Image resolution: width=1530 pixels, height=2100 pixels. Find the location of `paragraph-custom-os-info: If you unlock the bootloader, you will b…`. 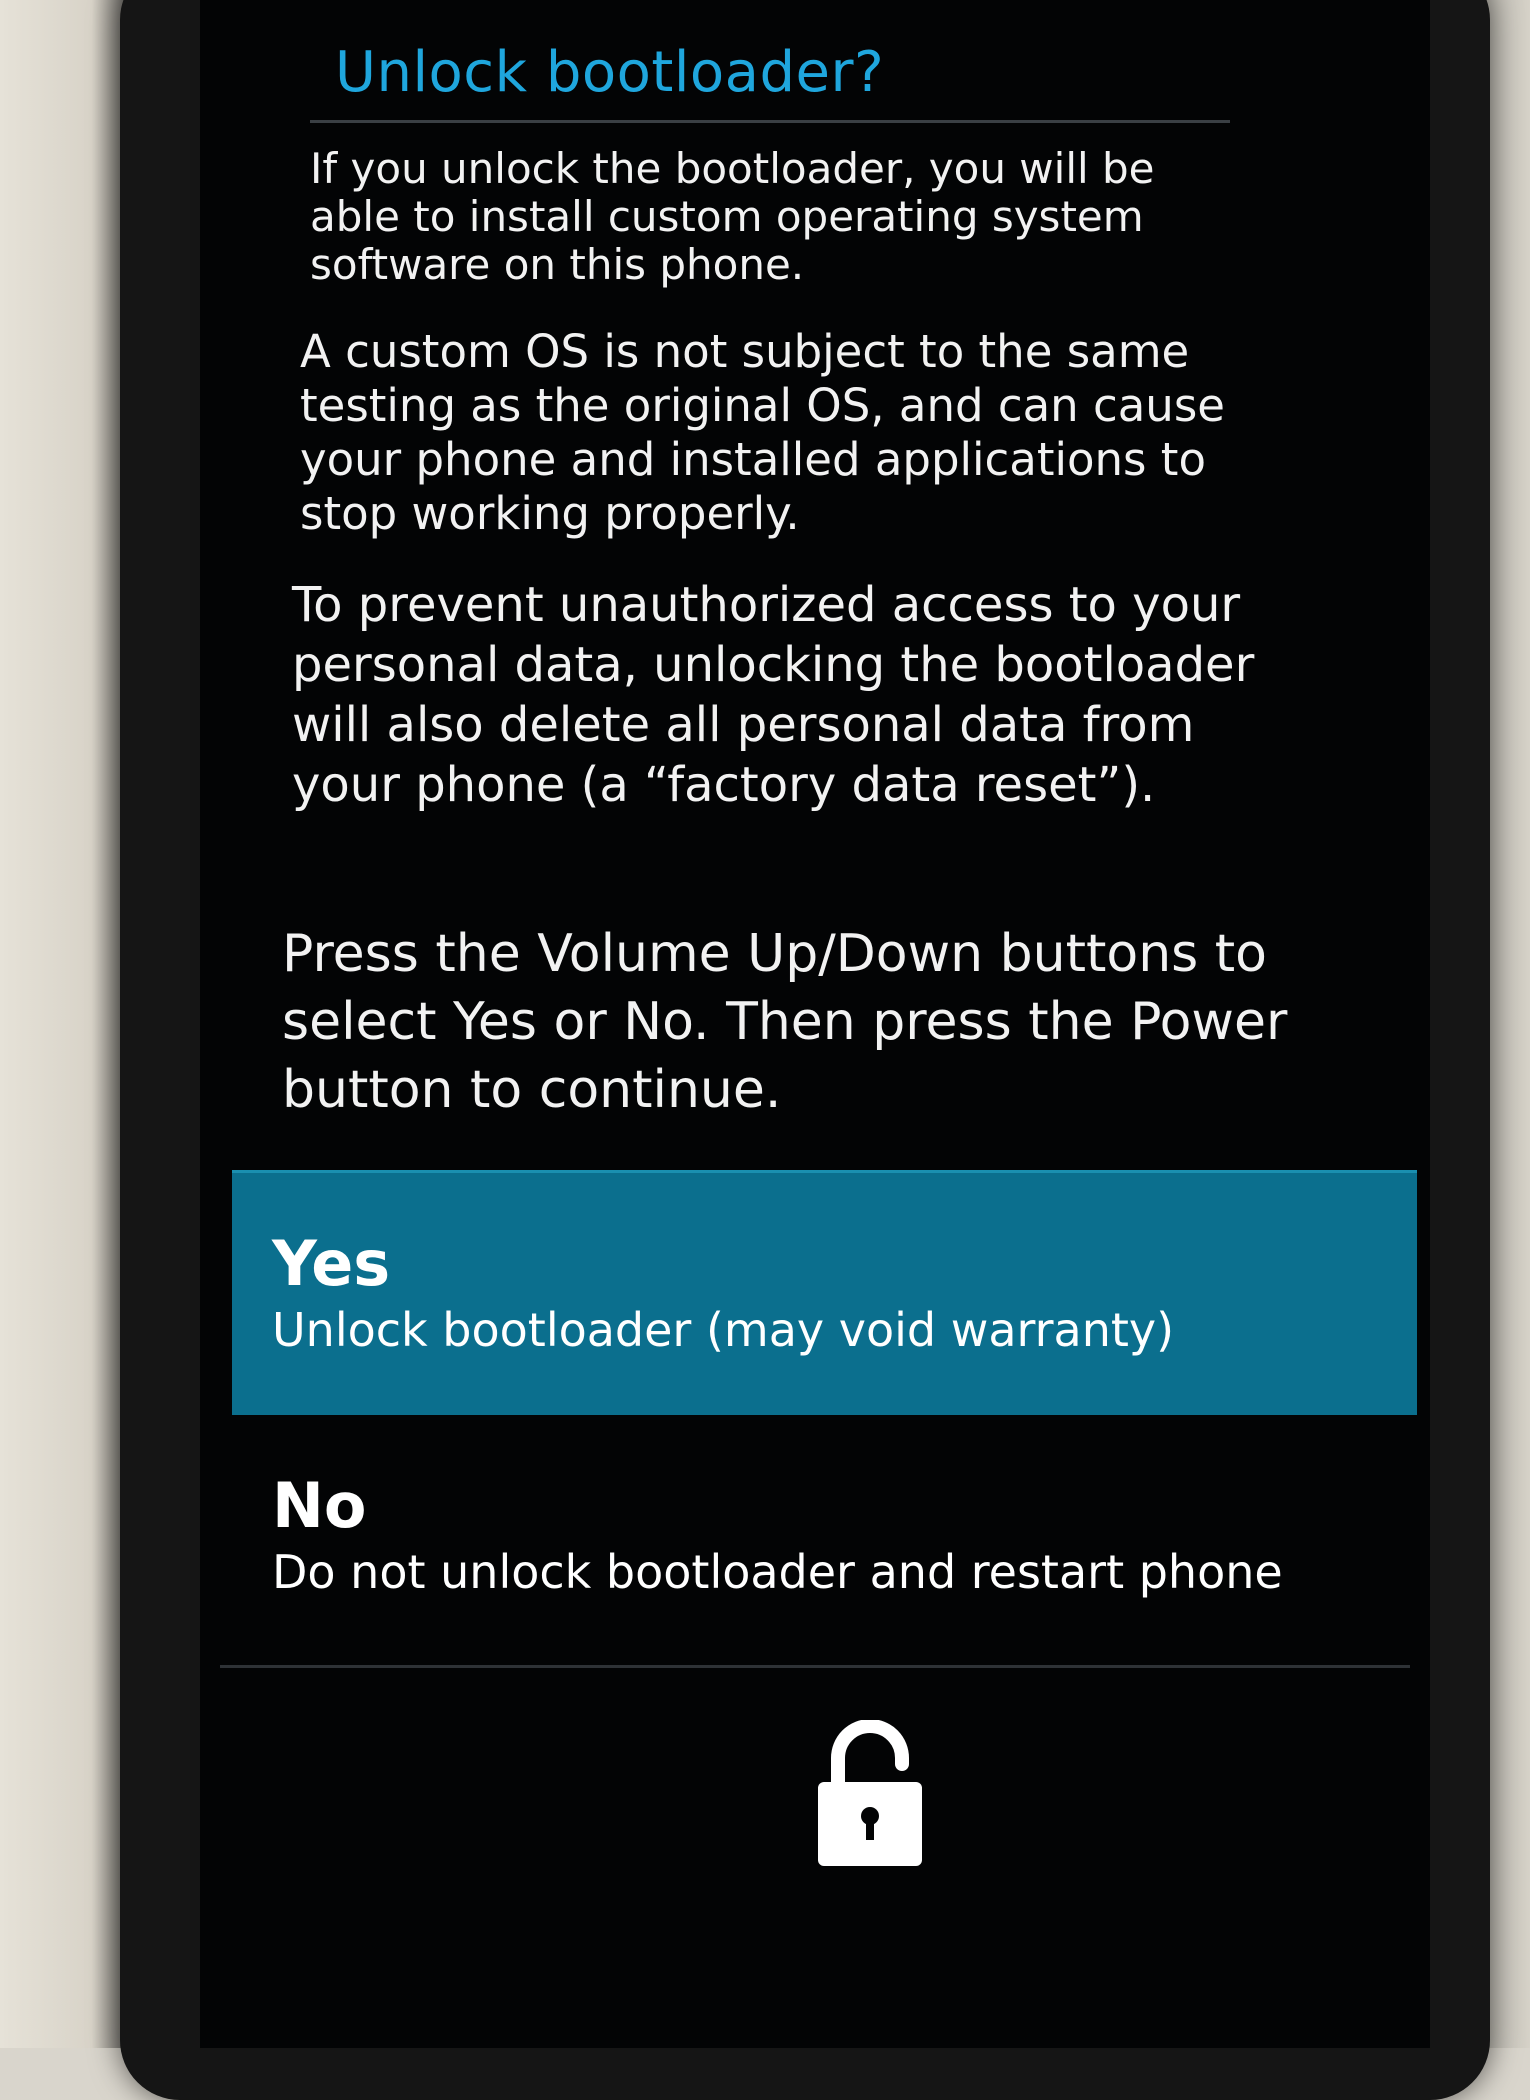

paragraph-custom-os-info: If you unlock the bootloader, you will b… is located at coordinates (732, 216).